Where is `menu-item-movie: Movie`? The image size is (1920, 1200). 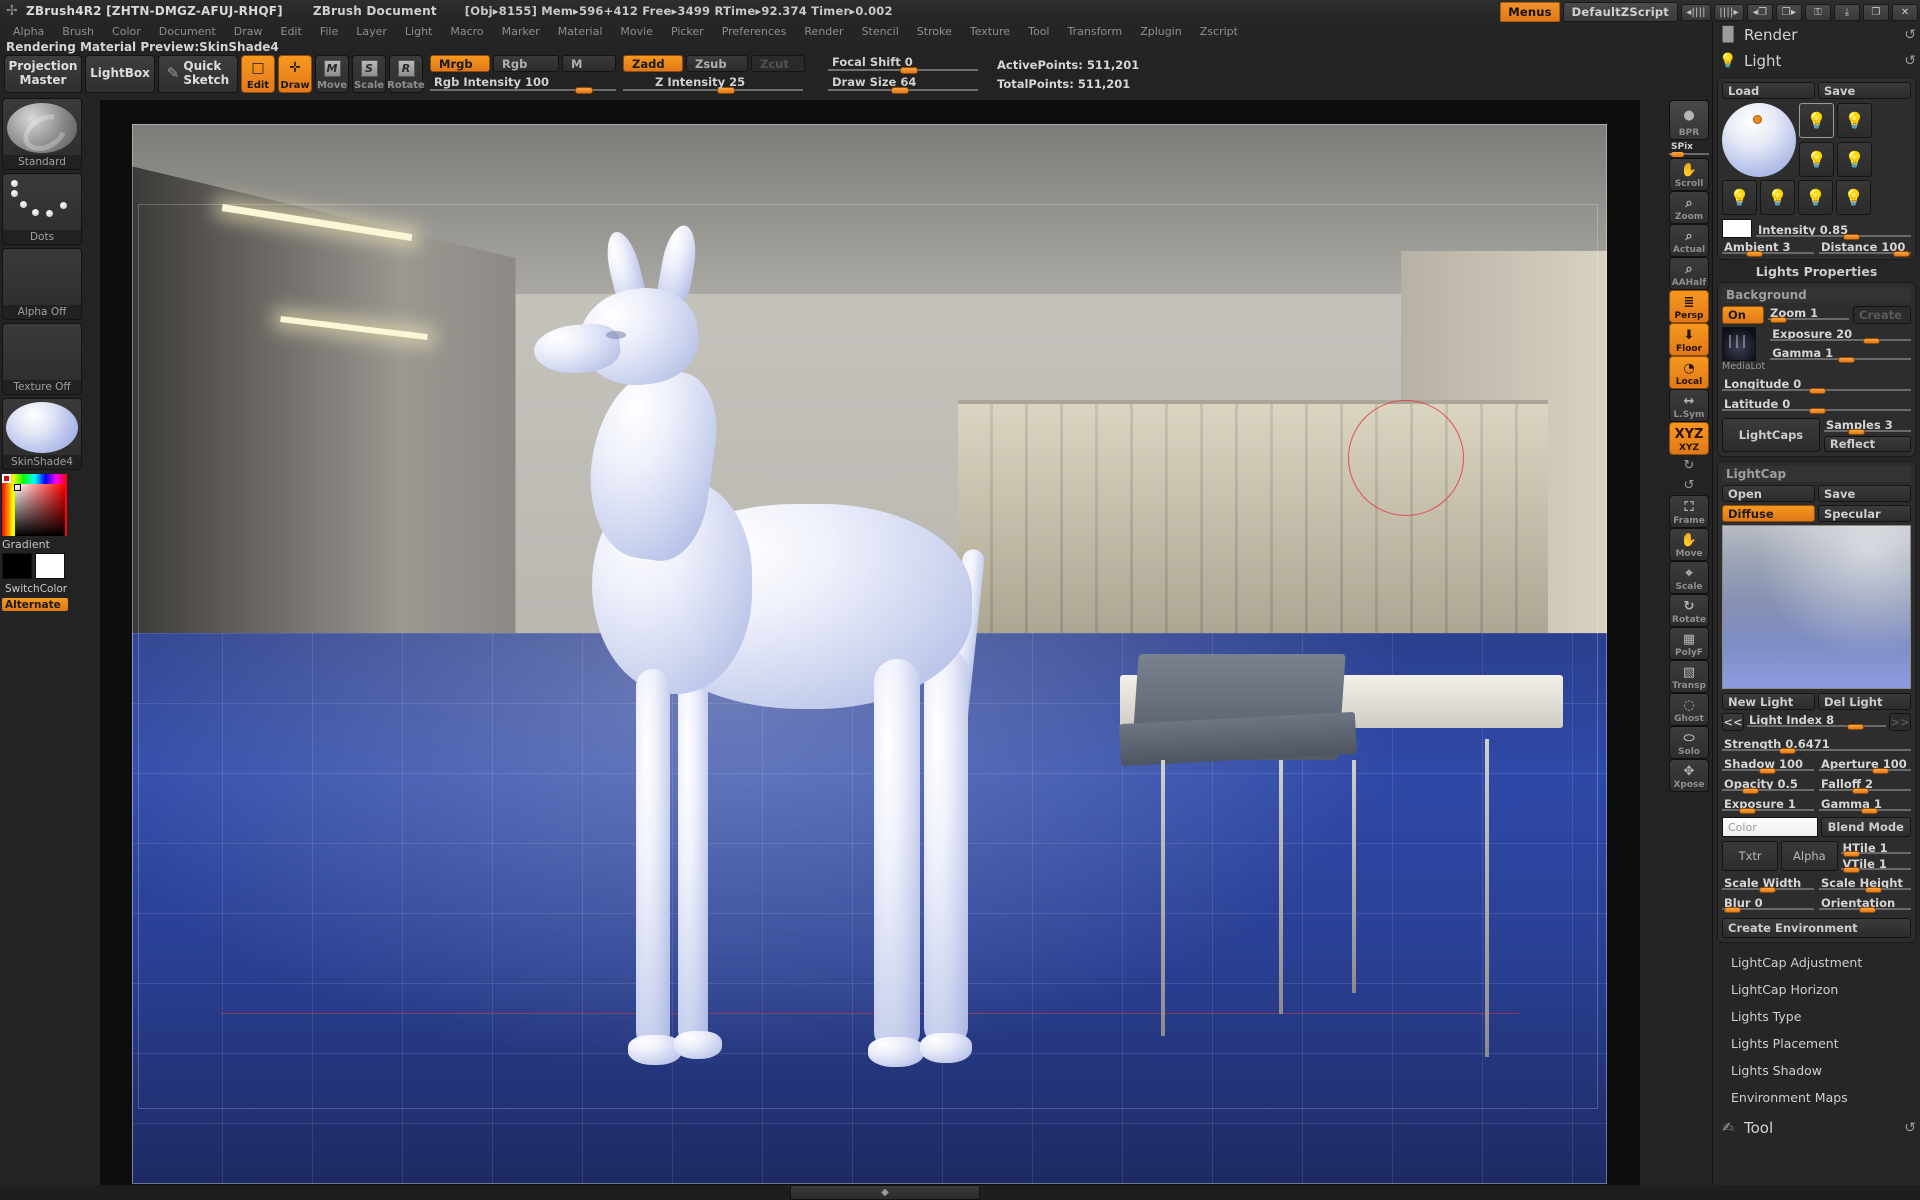
menu-item-movie: Movie is located at coordinates (636, 31).